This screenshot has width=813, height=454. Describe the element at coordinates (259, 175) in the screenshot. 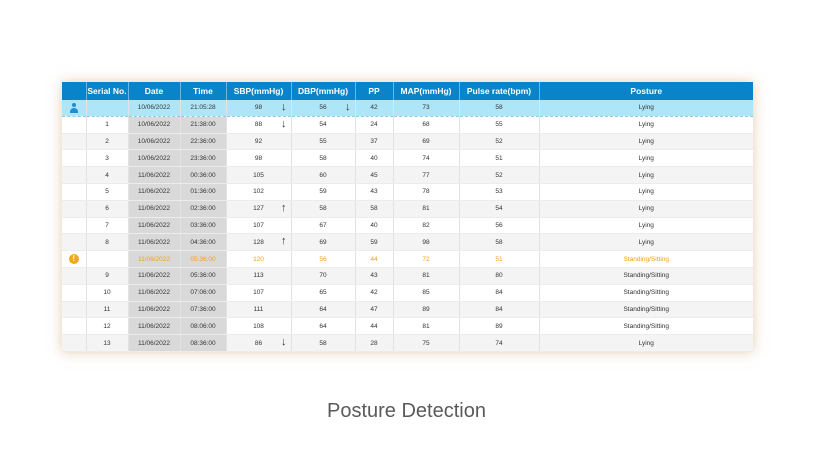

I see `sbp-cell: 105` at that location.